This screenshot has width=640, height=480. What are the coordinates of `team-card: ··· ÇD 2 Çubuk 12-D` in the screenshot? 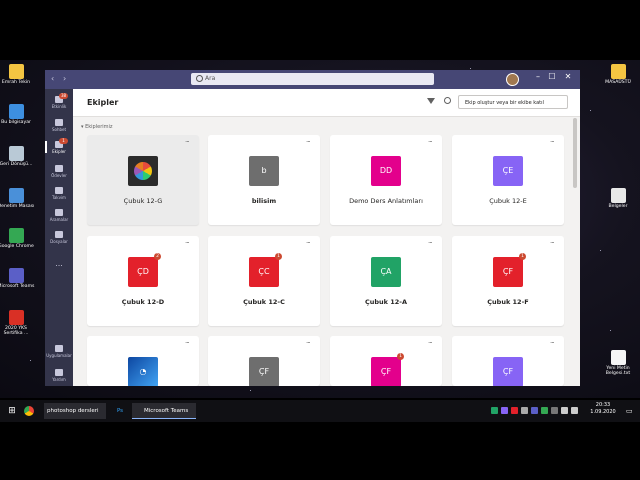 It's located at (143, 281).